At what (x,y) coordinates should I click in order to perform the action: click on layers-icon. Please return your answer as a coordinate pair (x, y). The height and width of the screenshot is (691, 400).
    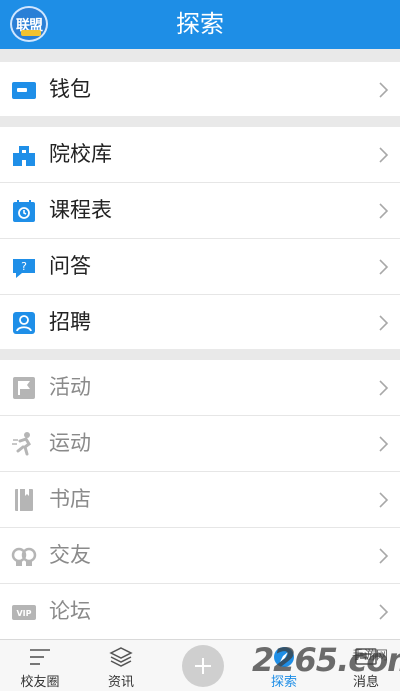
    Looking at the image, I should click on (121, 657).